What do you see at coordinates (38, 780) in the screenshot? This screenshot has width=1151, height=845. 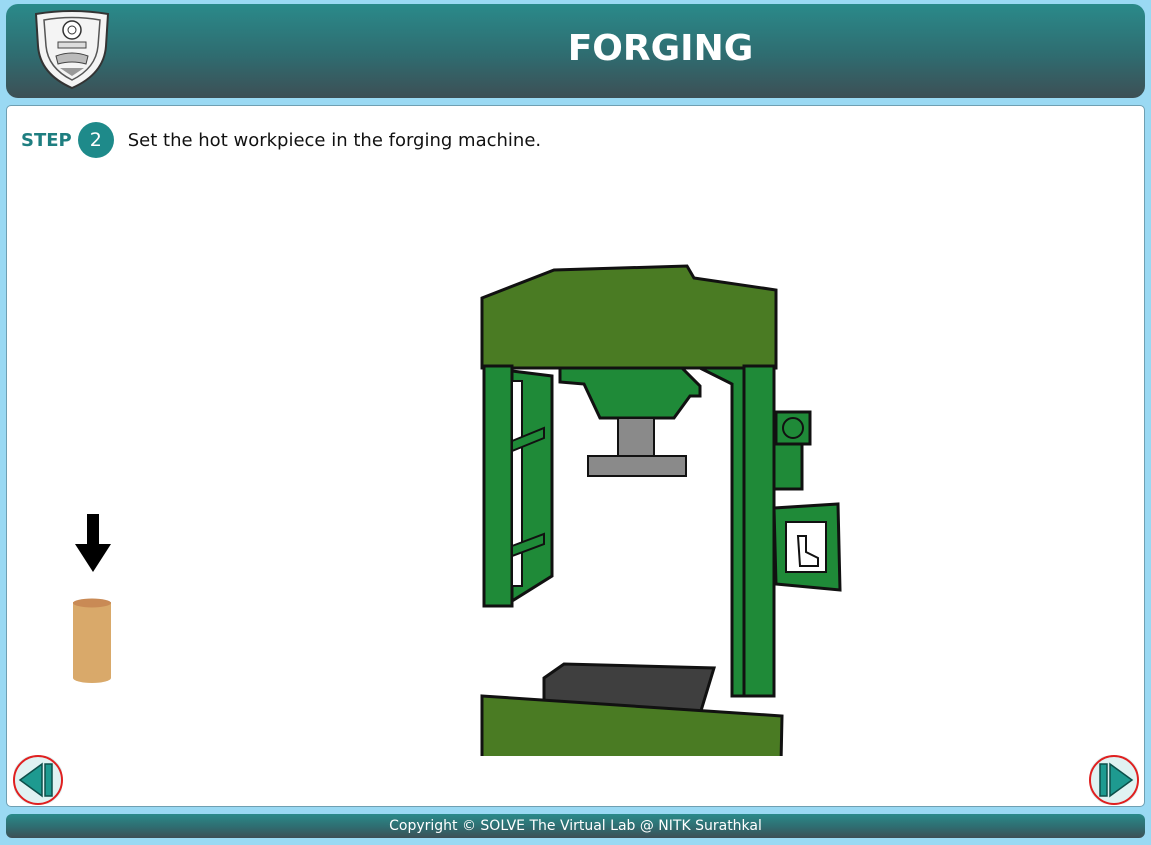 I see `previous-button` at bounding box center [38, 780].